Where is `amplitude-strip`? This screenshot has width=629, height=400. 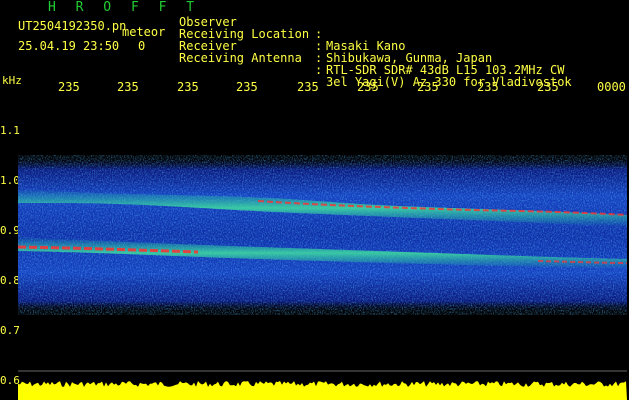
amplitude-strip is located at coordinates (322, 390).